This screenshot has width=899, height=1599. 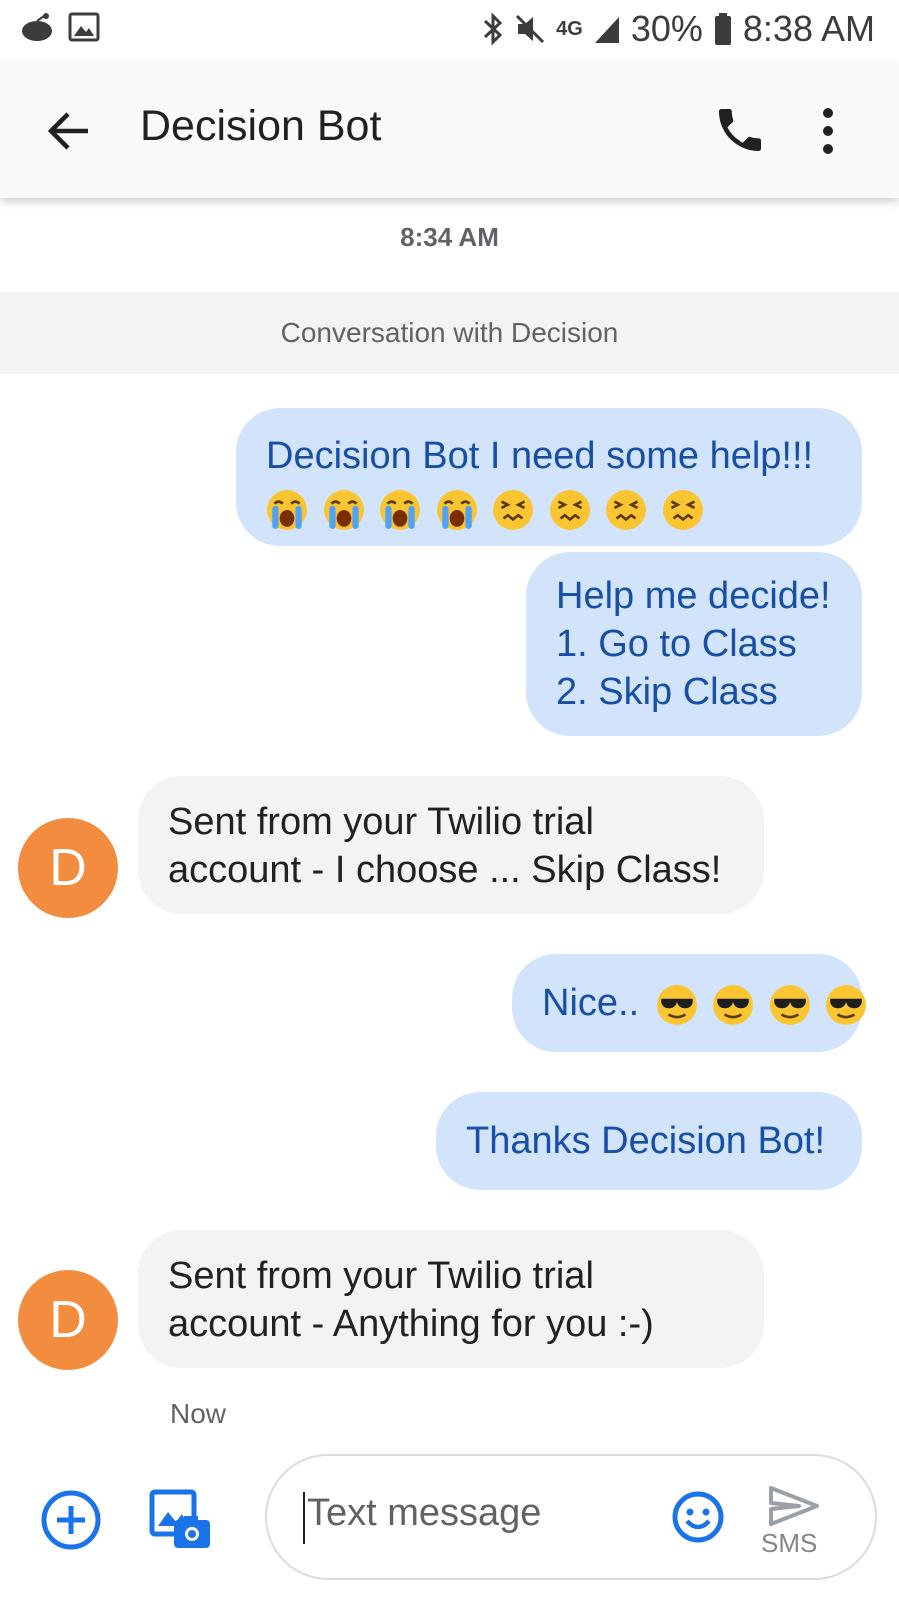 What do you see at coordinates (411, 1324) in the screenshot?
I see `message-text: account - Anything for you :-)` at bounding box center [411, 1324].